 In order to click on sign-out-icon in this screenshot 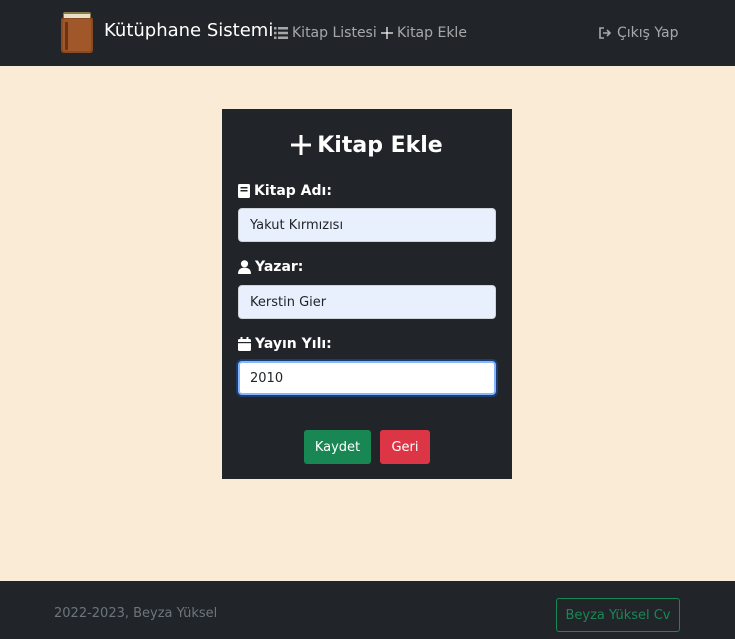, I will do `click(605, 33)`.